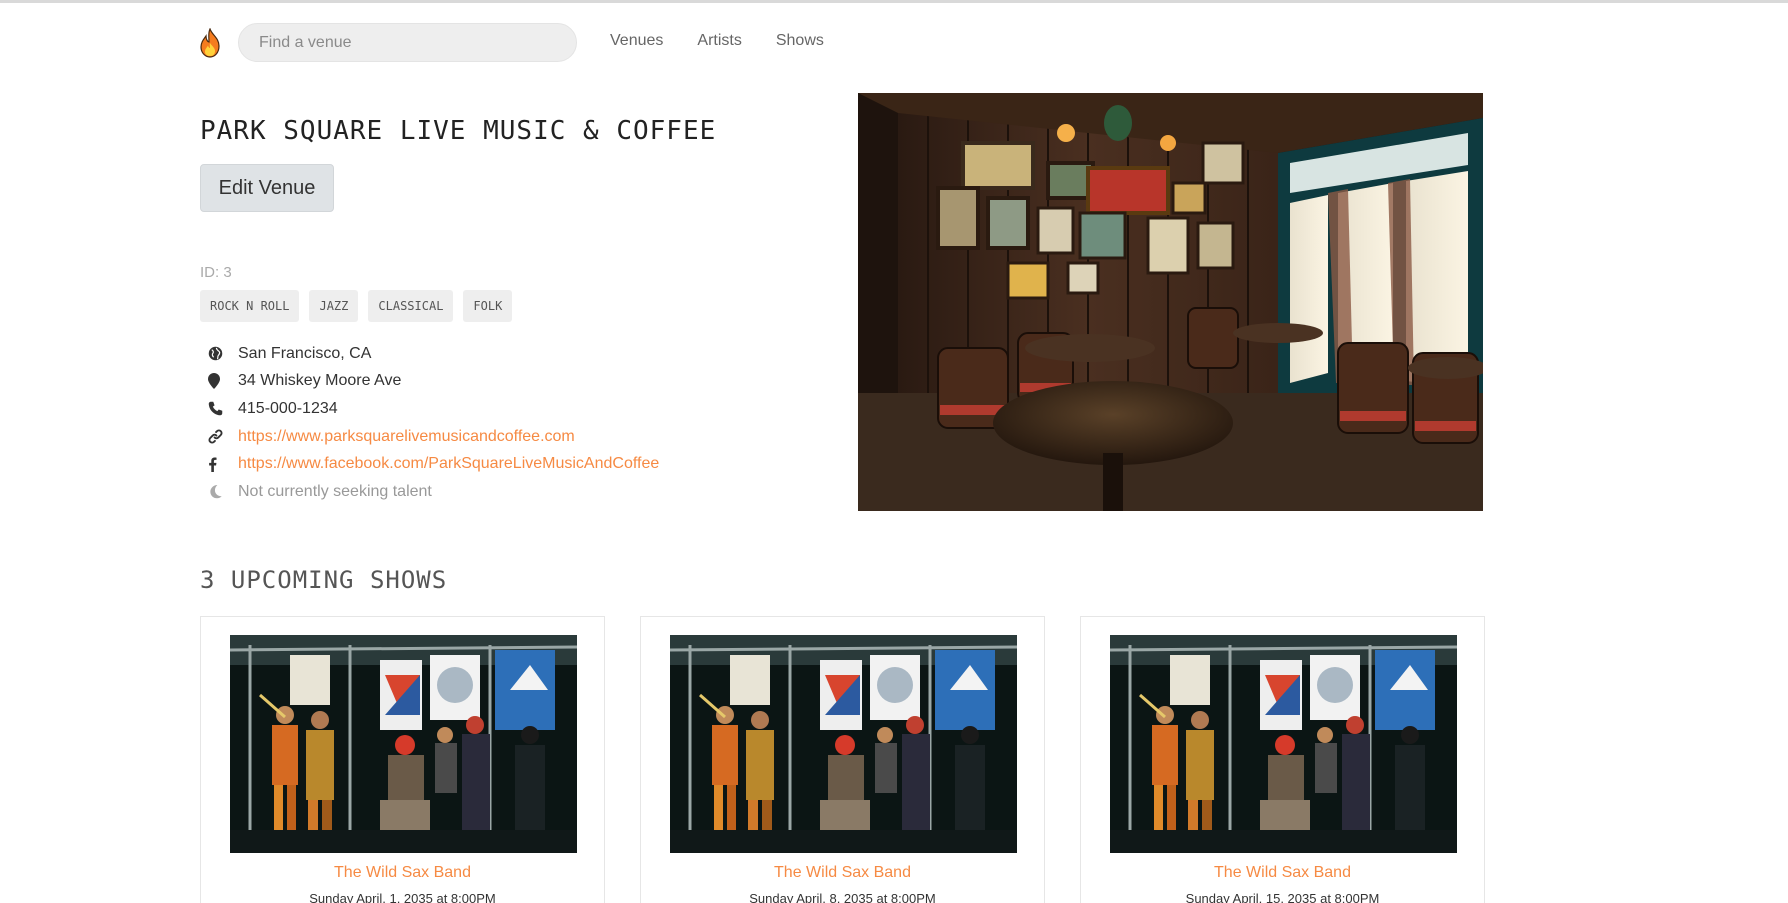  I want to click on info-address: 34 Whiskey Moore Ave, so click(429, 382).